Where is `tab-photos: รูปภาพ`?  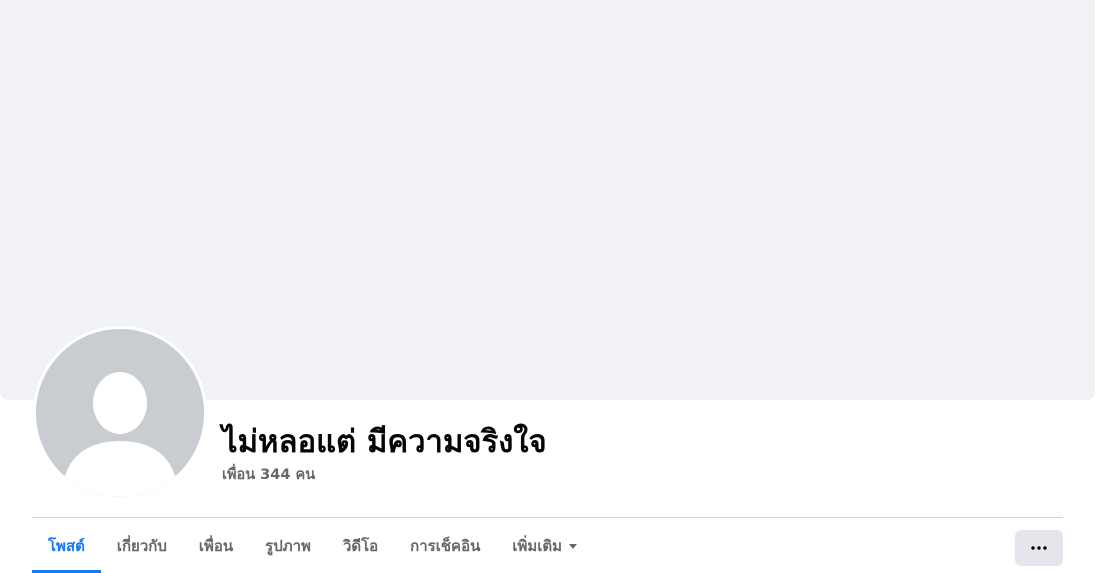 tab-photos: รูปภาพ is located at coordinates (288, 545).